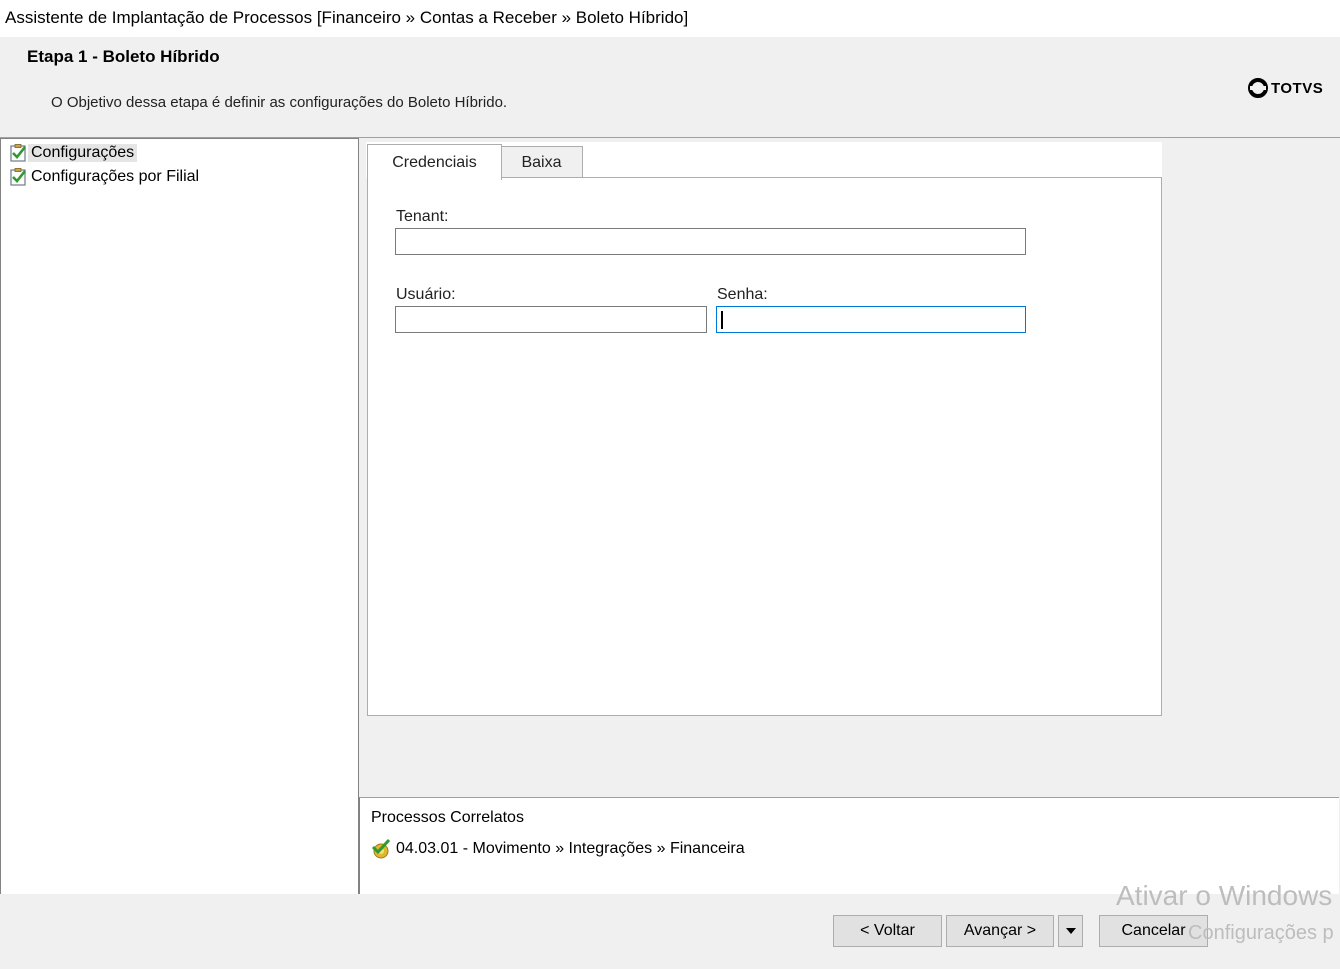 The width and height of the screenshot is (1340, 969). I want to click on tree-item-configuracoes-por-filial: Configurações por Filial, so click(105, 177).